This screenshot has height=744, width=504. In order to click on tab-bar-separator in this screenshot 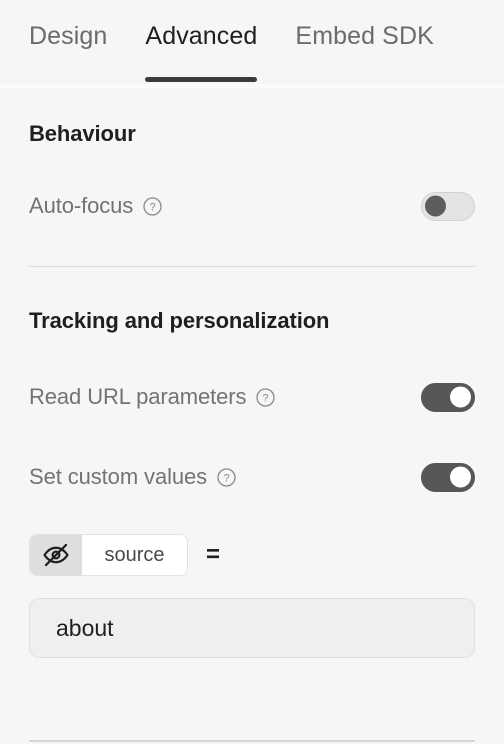, I will do `click(252, 86)`.